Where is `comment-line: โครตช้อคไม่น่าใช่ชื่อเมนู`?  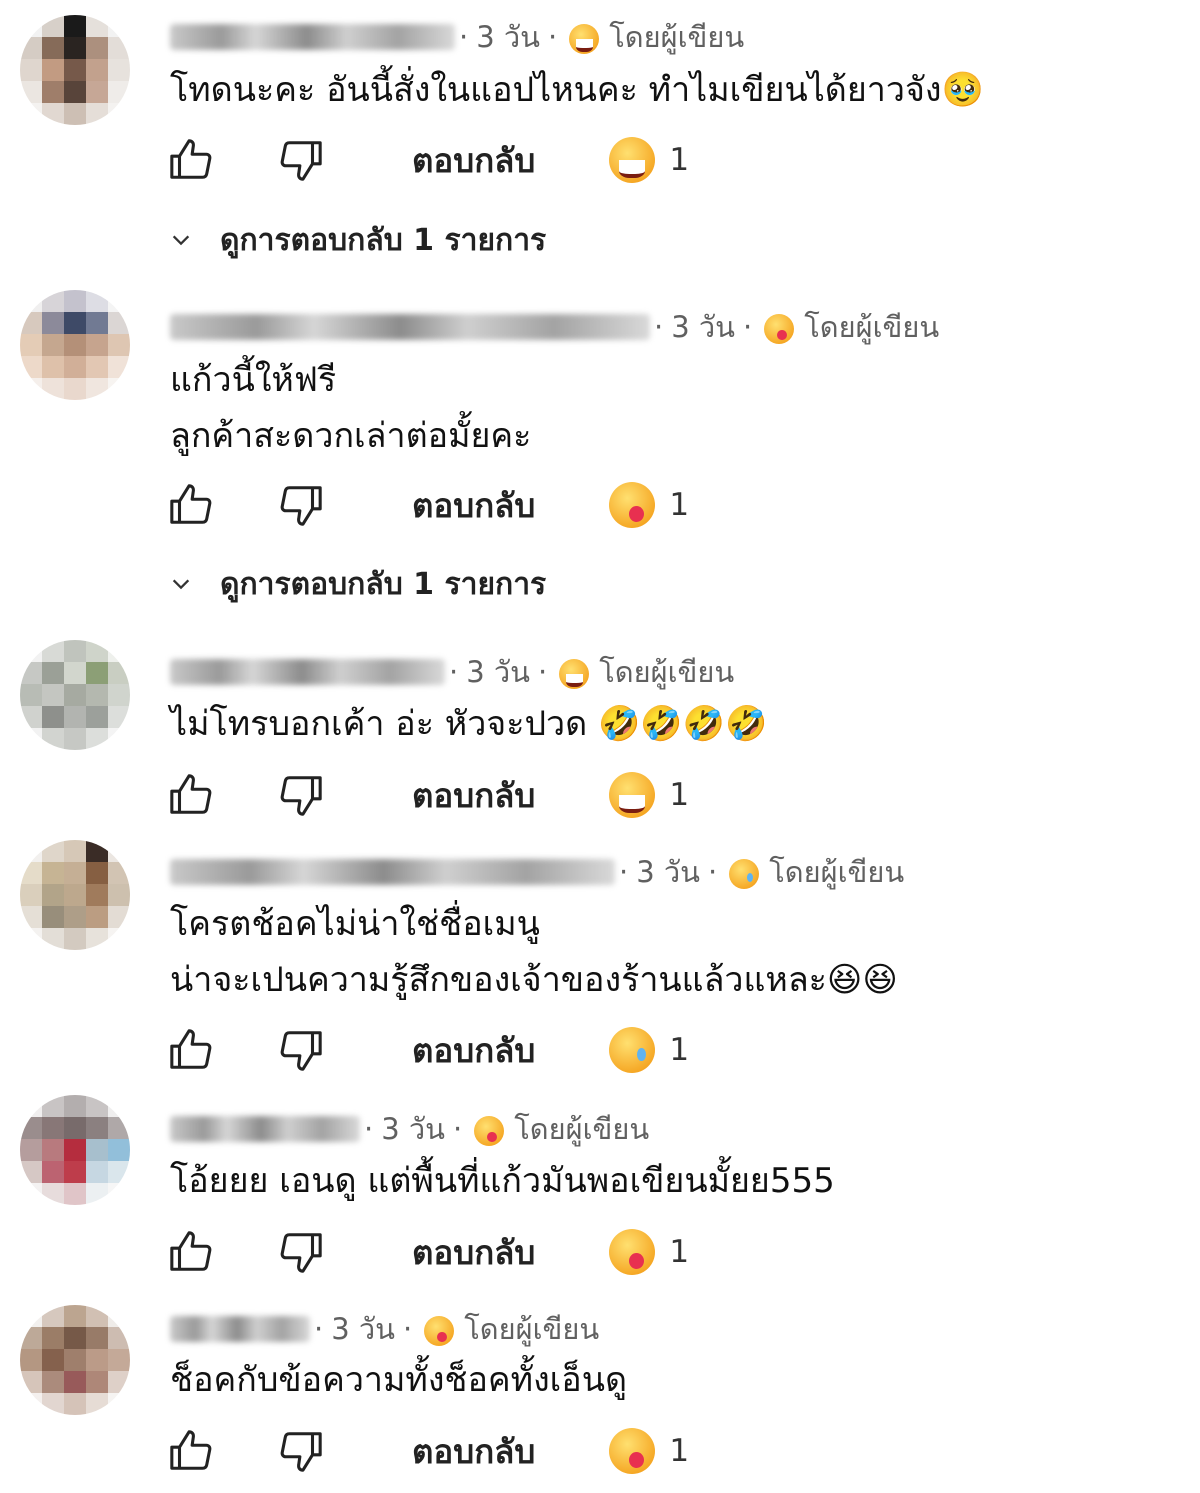
comment-line: โครตช้อคไม่น่าใช่ชื่อเมนู is located at coordinates (355, 924).